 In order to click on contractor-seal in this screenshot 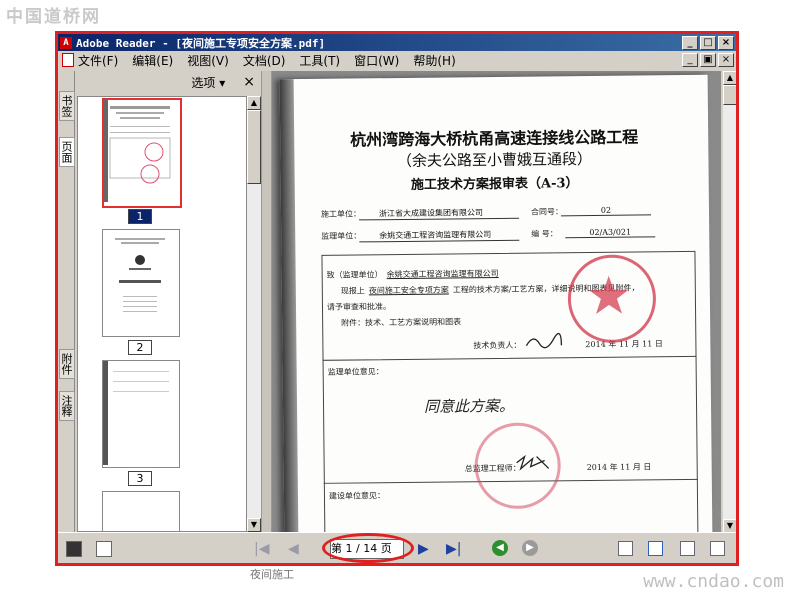, I will do `click(612, 299)`.